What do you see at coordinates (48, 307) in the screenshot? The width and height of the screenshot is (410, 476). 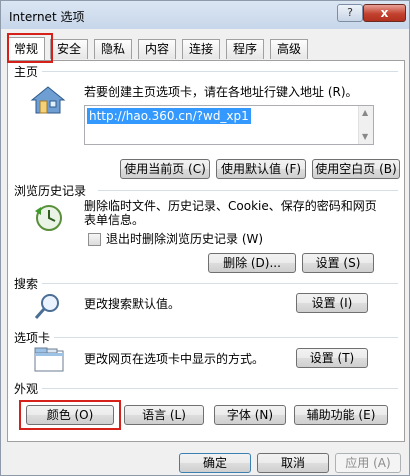 I see `search-magnifier-icon` at bounding box center [48, 307].